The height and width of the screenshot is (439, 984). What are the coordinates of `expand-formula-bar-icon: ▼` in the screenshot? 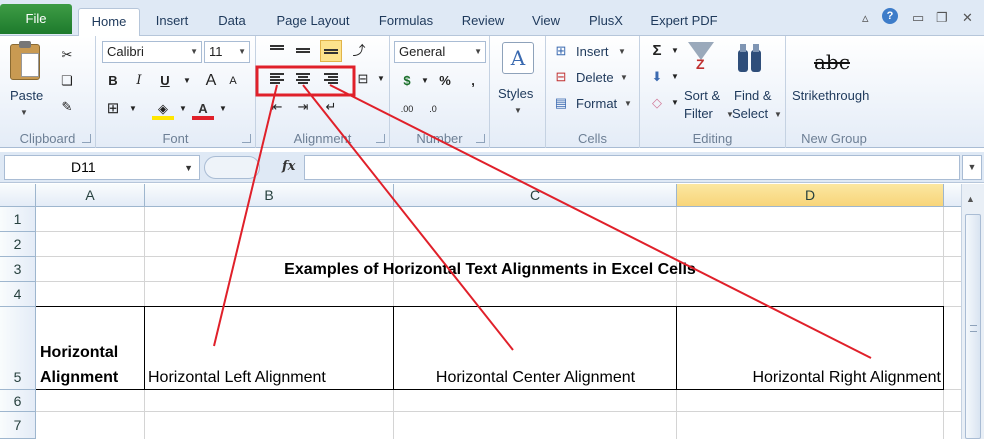 It's located at (972, 167).